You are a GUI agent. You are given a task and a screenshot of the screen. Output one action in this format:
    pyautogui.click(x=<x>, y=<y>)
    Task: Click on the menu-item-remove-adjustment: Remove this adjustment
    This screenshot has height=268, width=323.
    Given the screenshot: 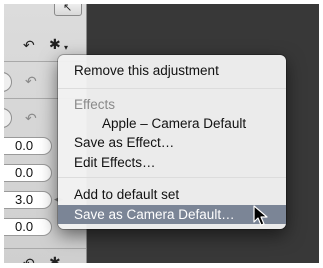 What is the action you would take?
    pyautogui.click(x=172, y=70)
    